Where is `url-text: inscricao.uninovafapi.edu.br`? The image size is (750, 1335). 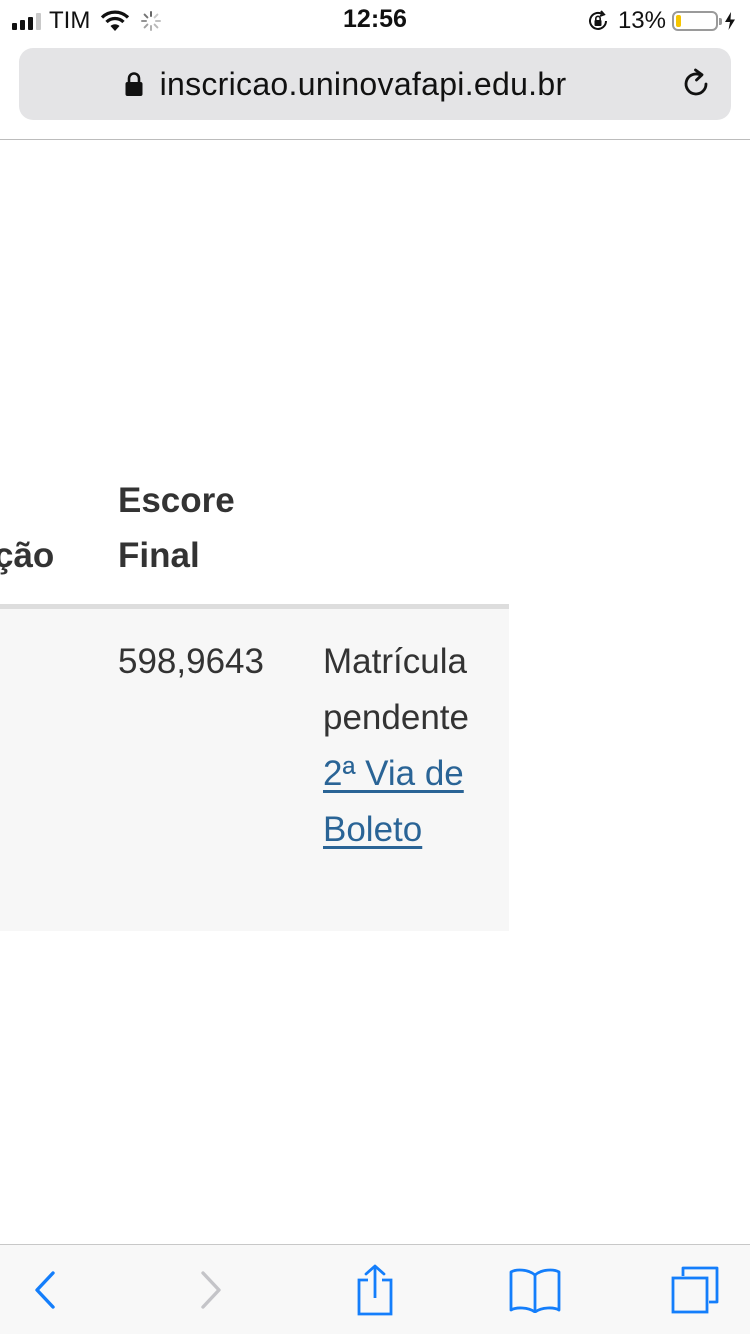
url-text: inscricao.uninovafapi.edu.br is located at coordinates (363, 84).